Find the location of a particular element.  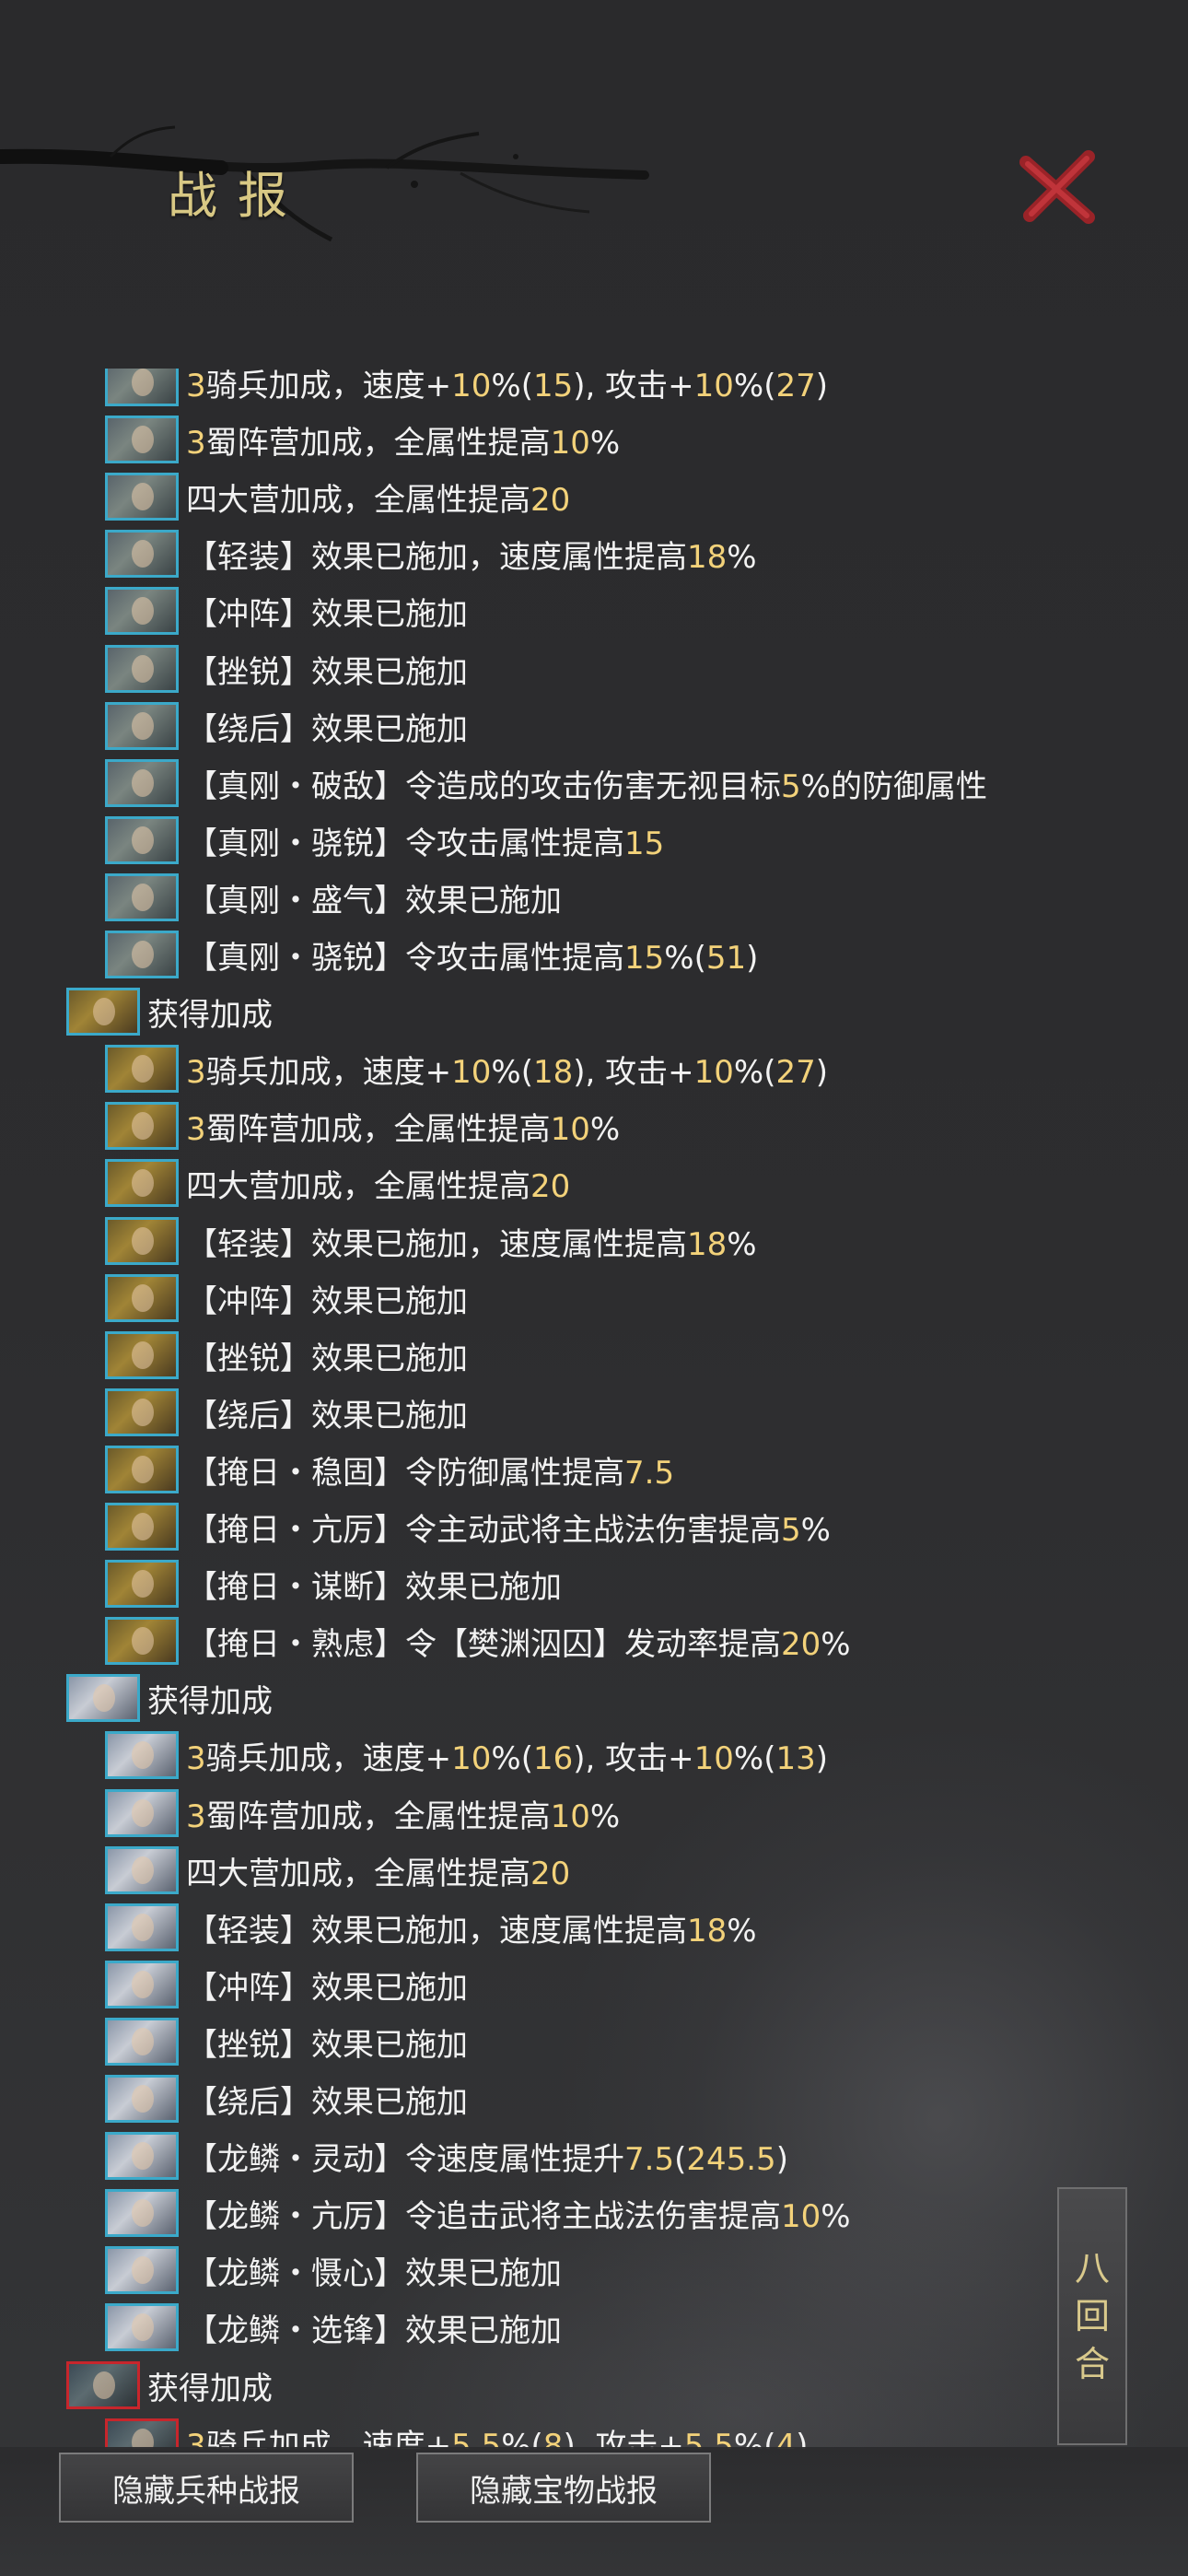

log-entry: 【龙鳞・灵动】令速度属性提升7.5(245.5) is located at coordinates (446, 2155).